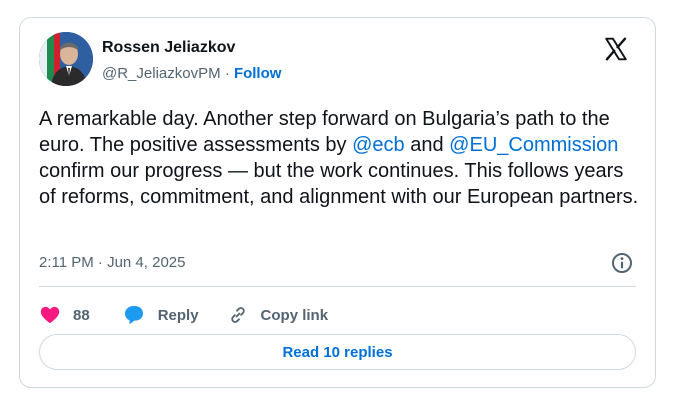  Describe the element at coordinates (616, 49) in the screenshot. I see `x-logo-icon` at that location.